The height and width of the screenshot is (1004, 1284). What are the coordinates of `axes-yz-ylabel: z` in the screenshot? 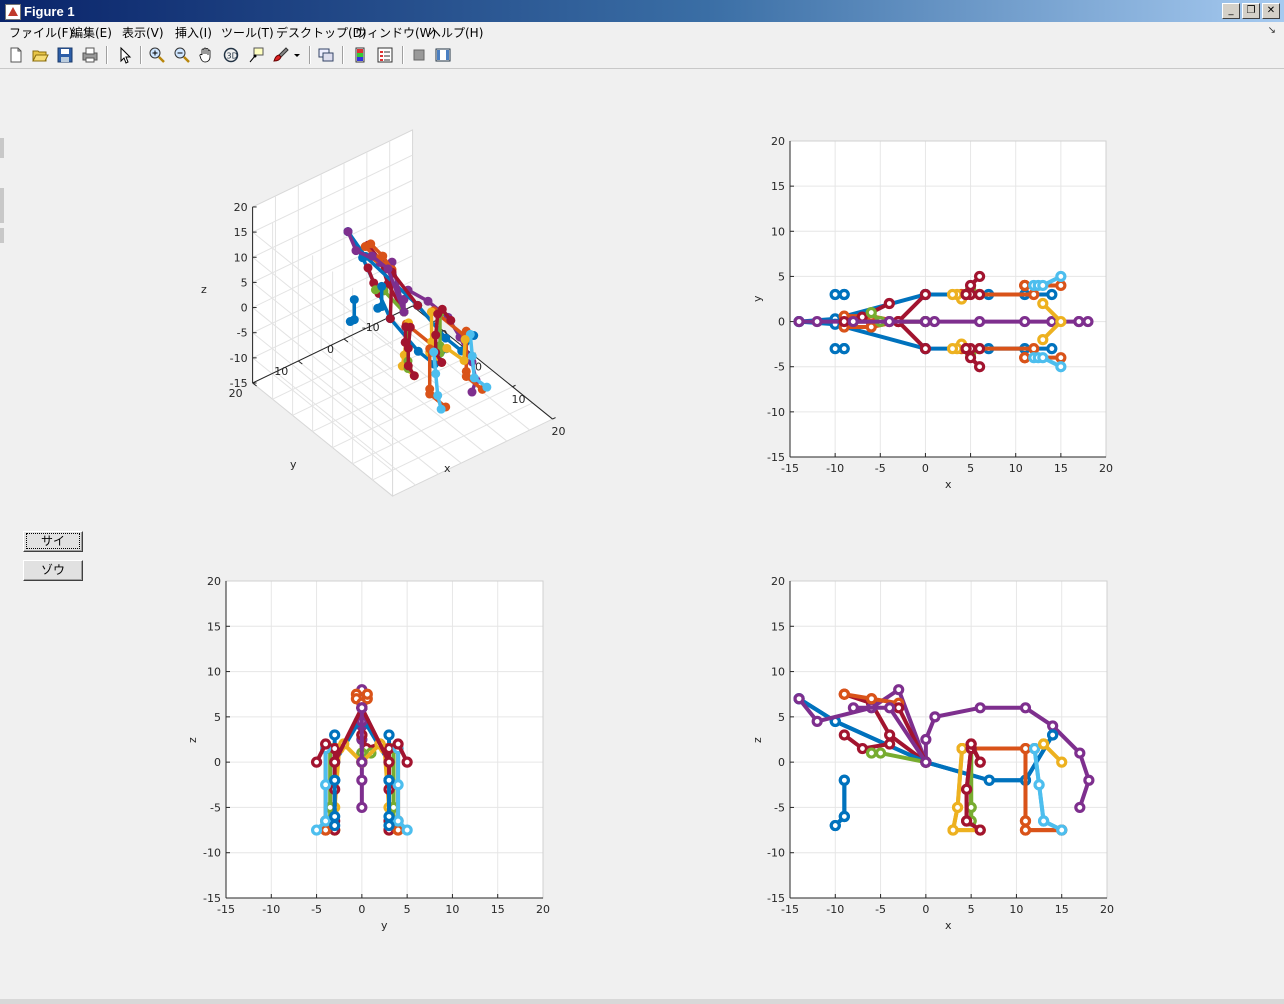 It's located at (192, 740).